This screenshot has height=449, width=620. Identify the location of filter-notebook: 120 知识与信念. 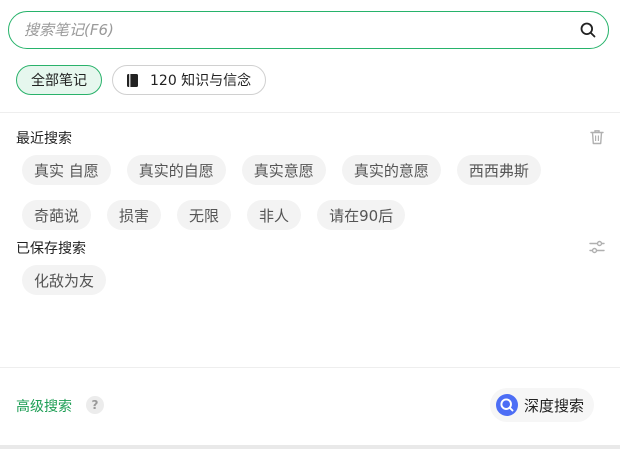
(189, 80).